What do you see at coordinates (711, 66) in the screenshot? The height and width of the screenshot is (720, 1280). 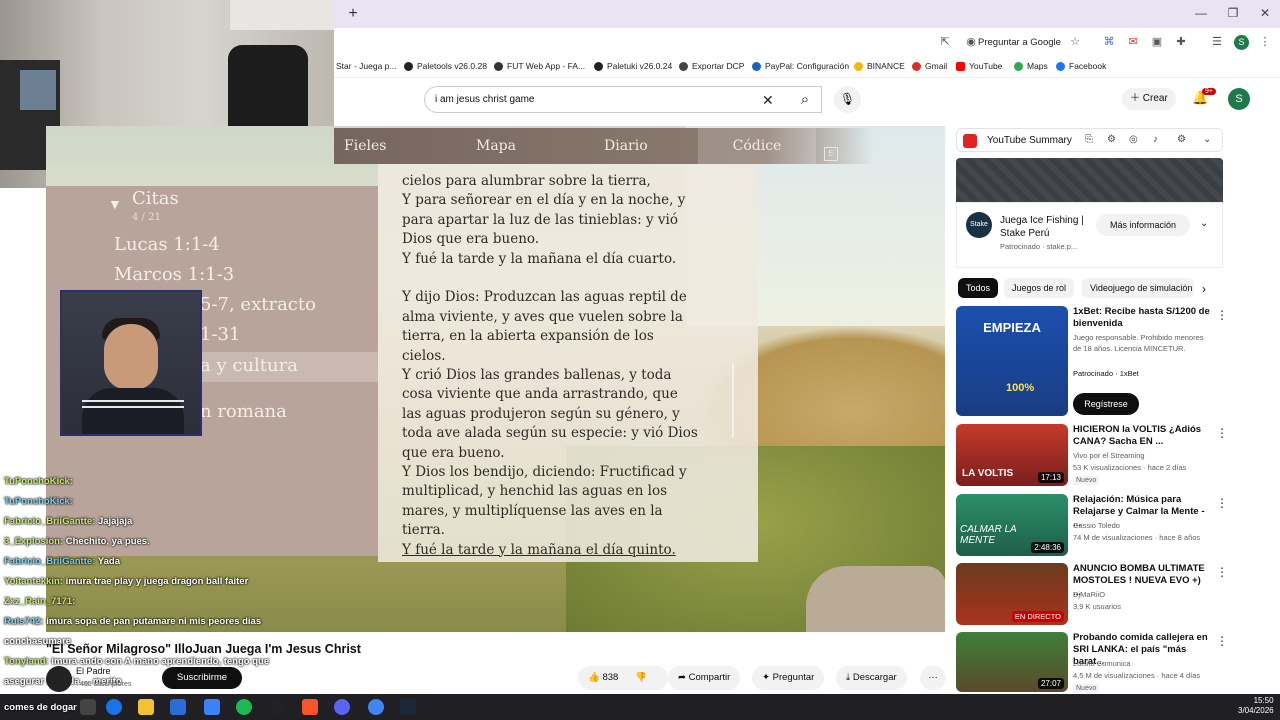 I see `bookmark-exportar-dcp: Exportar DCP` at bounding box center [711, 66].